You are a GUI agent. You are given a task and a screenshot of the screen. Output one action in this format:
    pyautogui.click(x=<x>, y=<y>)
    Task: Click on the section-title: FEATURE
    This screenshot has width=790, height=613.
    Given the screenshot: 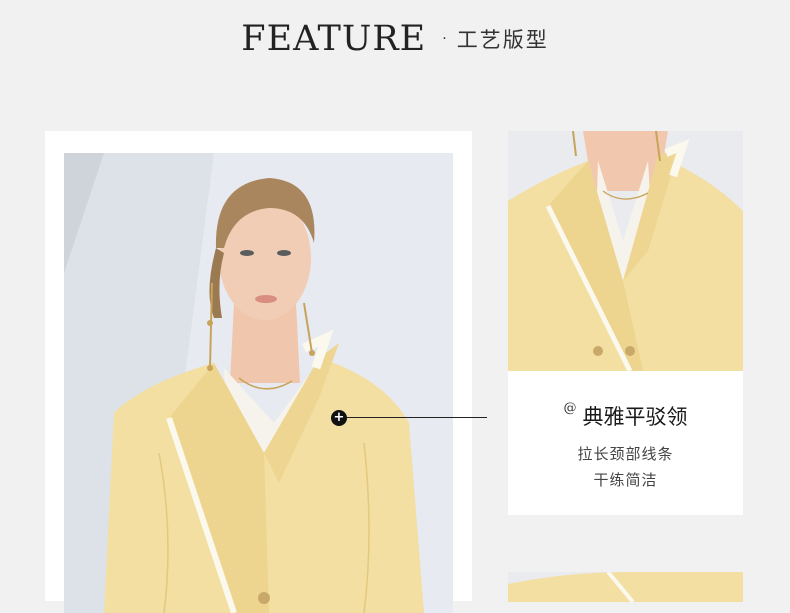 What is the action you would take?
    pyautogui.click(x=334, y=38)
    